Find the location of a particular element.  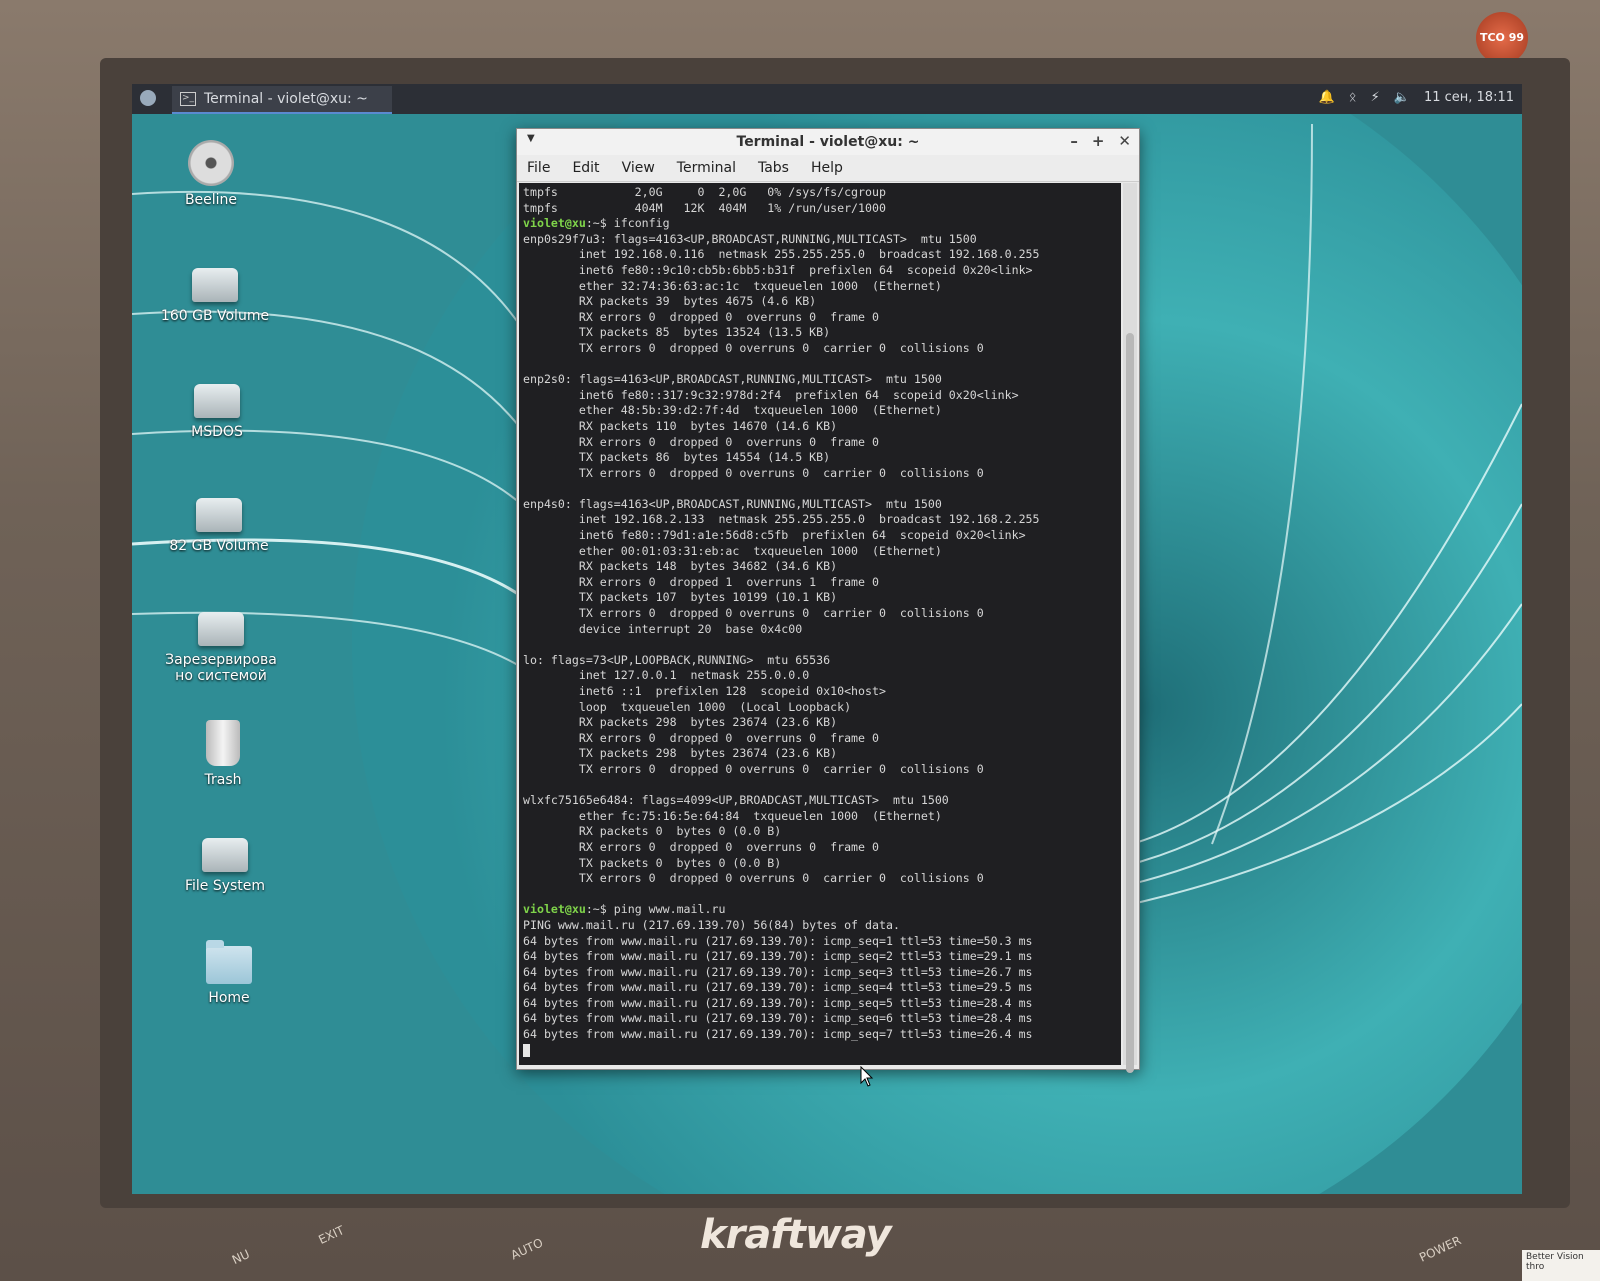

menu-tabs: Tabs is located at coordinates (773, 168).